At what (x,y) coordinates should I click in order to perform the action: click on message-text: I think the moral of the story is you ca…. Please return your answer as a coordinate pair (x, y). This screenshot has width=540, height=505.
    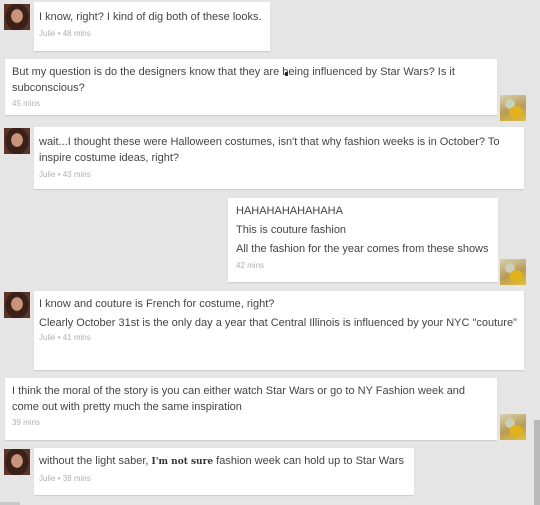
    Looking at the image, I should click on (239, 399).